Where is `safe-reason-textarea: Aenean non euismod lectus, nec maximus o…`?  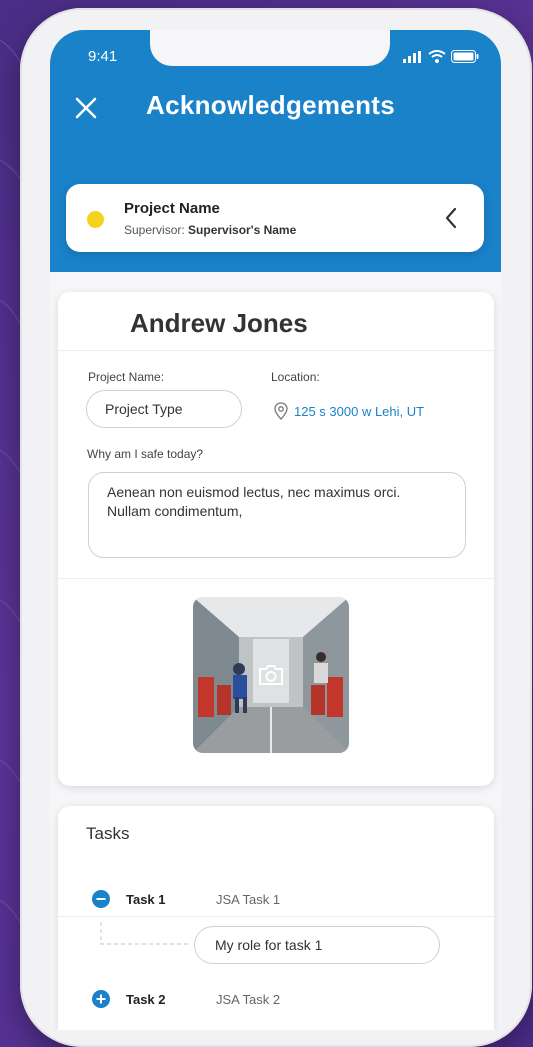 safe-reason-textarea: Aenean non euismod lectus, nec maximus o… is located at coordinates (277, 515).